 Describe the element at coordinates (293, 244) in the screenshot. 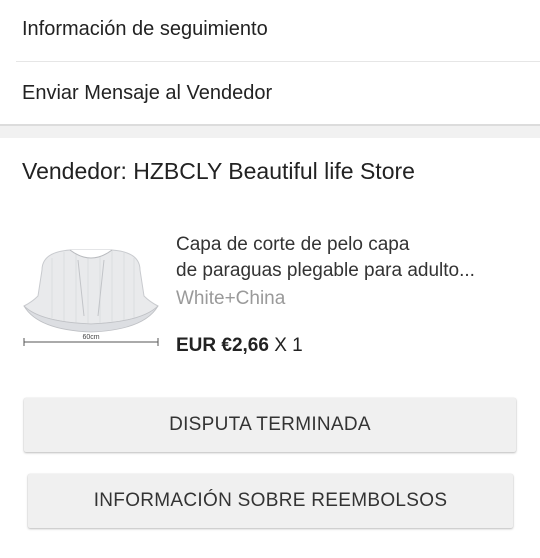

I see `product-title-line-1: Capa de corte de pelo capa` at that location.